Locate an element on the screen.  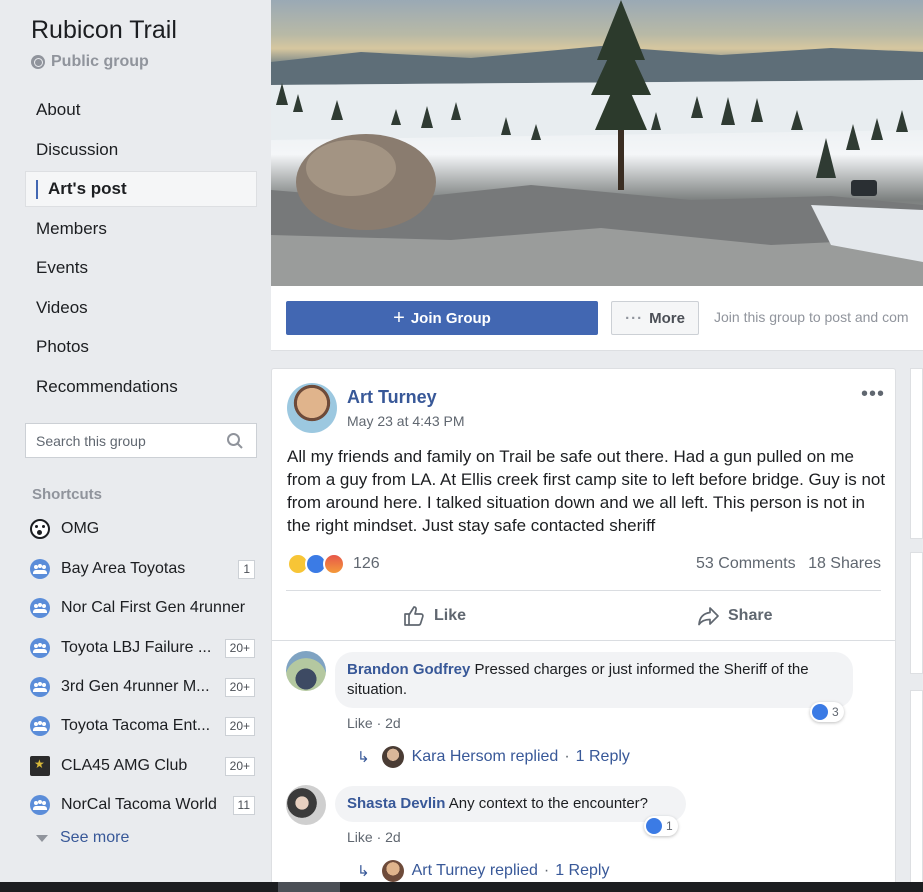
like-button: Like is located at coordinates (434, 616).